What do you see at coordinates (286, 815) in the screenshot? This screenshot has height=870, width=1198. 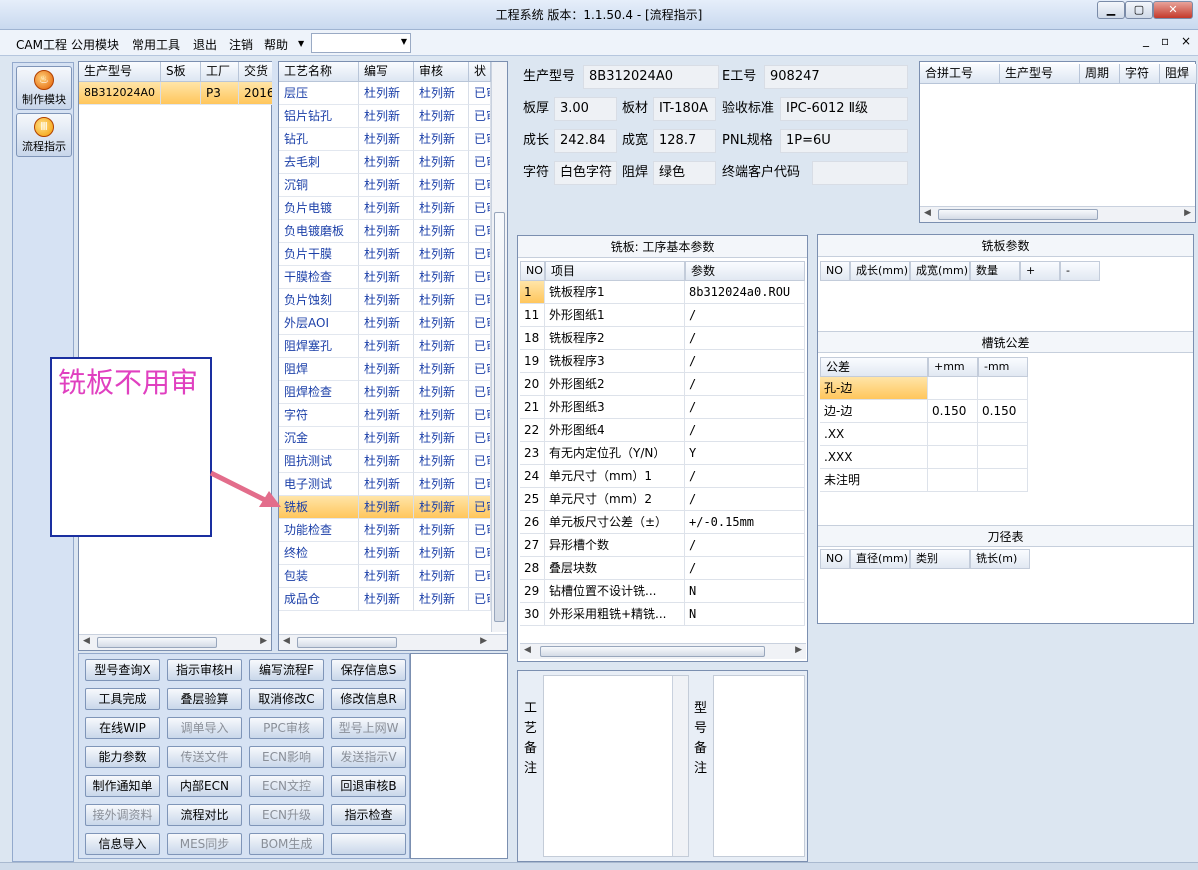 I see `action-button: ECN升级` at bounding box center [286, 815].